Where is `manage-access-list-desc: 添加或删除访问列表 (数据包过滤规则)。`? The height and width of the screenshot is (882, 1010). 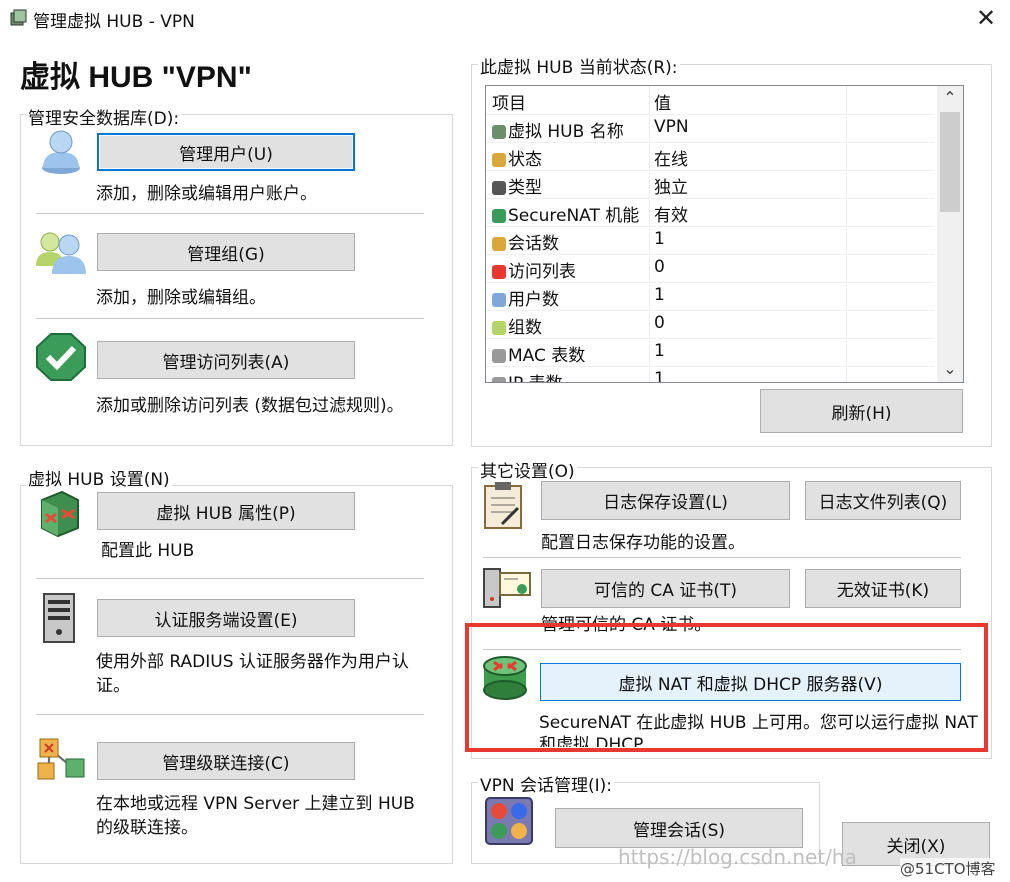
manage-access-list-desc: 添加或删除访问列表 (数据包过滤规则)。 is located at coordinates (250, 406).